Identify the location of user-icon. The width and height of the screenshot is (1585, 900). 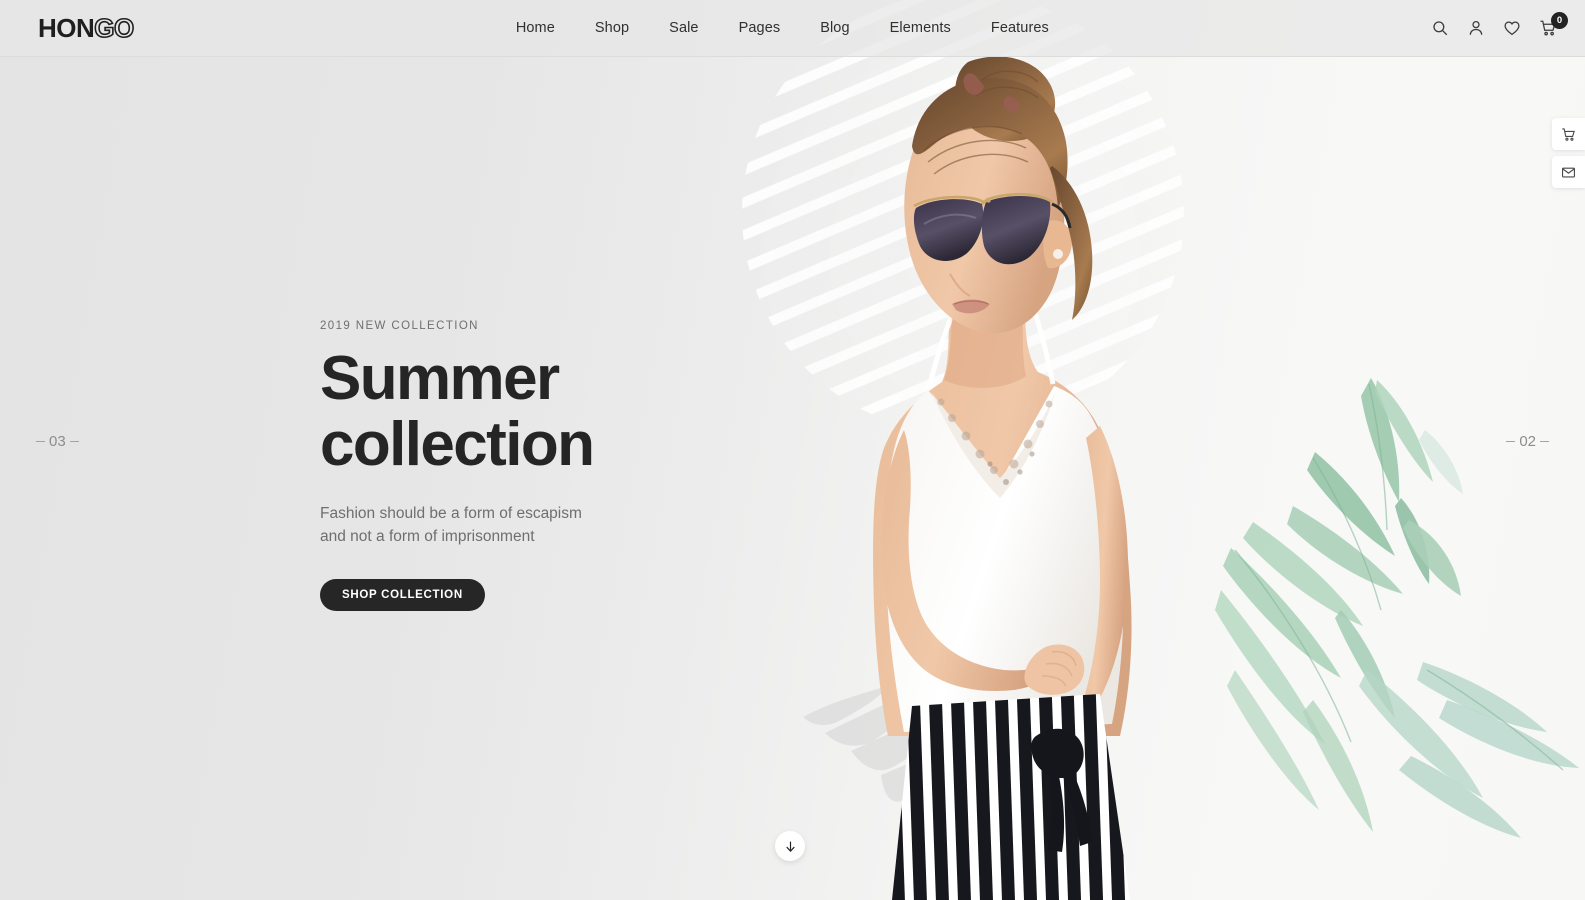
(1476, 28).